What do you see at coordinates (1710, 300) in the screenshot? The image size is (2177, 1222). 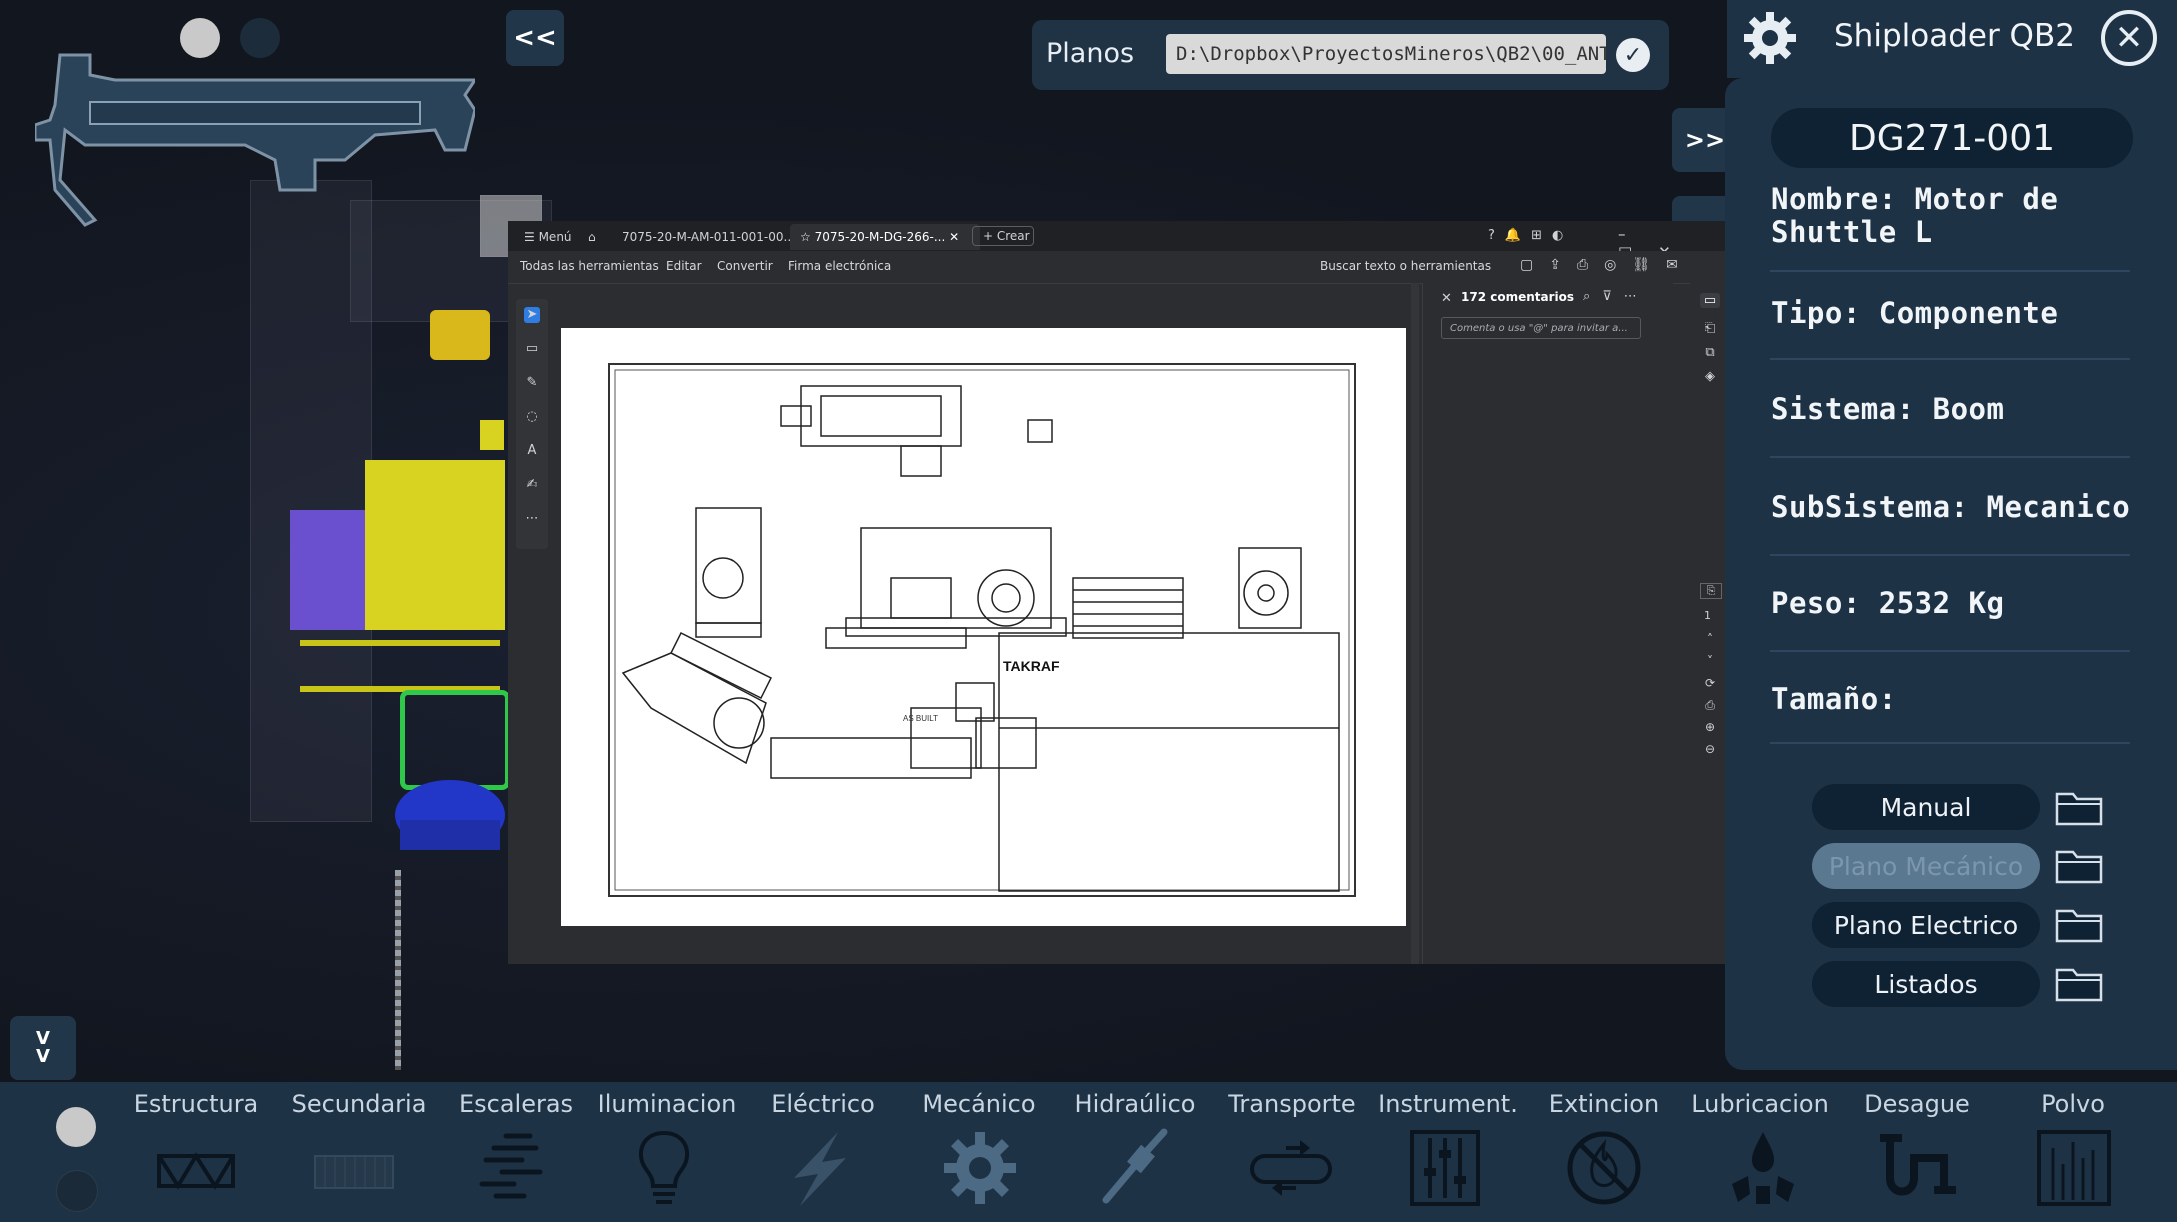 I see `comments-panel-icon: ▭` at bounding box center [1710, 300].